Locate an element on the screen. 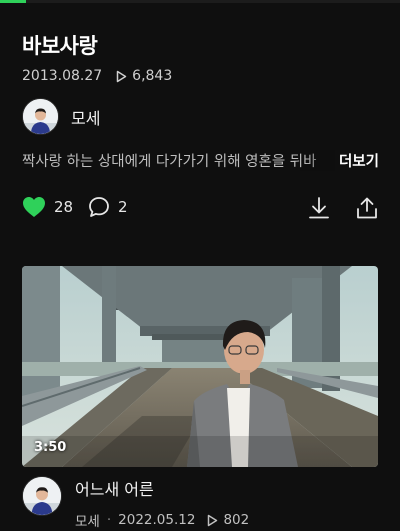 This screenshot has width=400, height=531. next-video-author: 모세 is located at coordinates (87, 522).